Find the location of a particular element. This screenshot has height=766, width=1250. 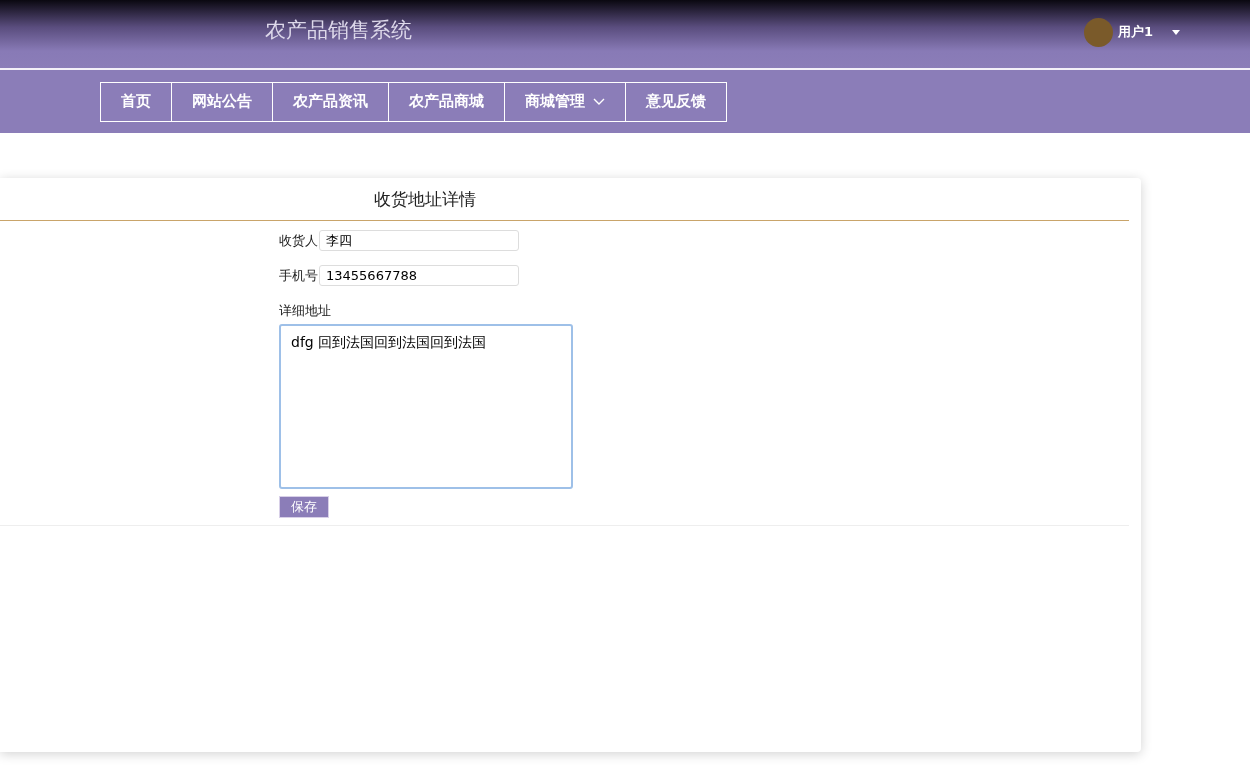

nav-item: 意见反馈 is located at coordinates (676, 101).